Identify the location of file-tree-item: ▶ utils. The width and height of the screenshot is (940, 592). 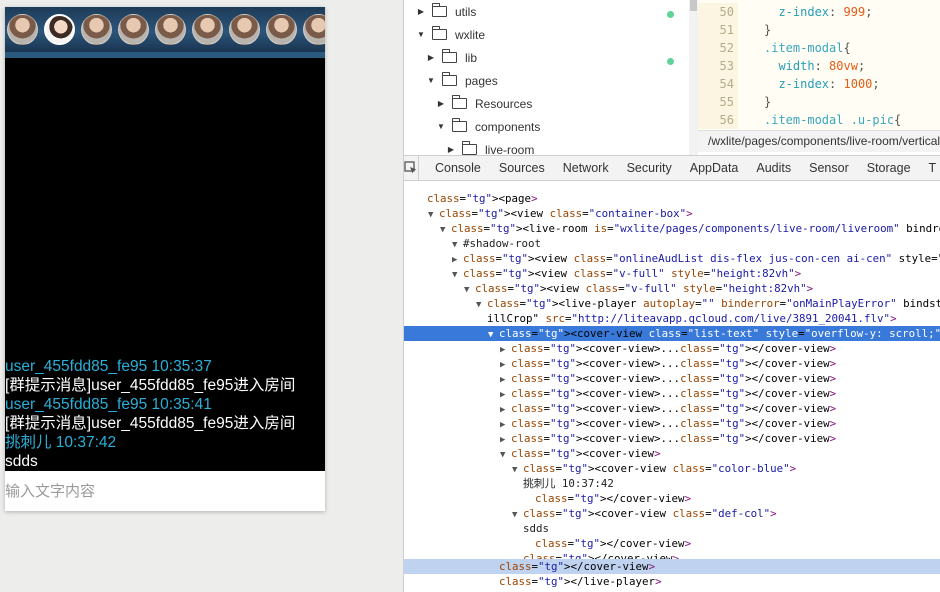
(446, 11).